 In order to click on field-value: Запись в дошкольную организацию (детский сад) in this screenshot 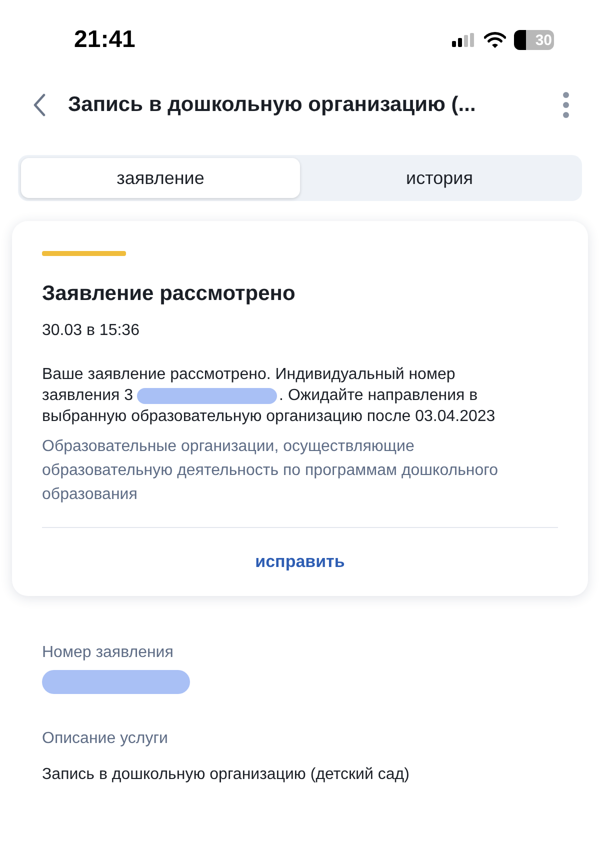, I will do `click(226, 775)`.